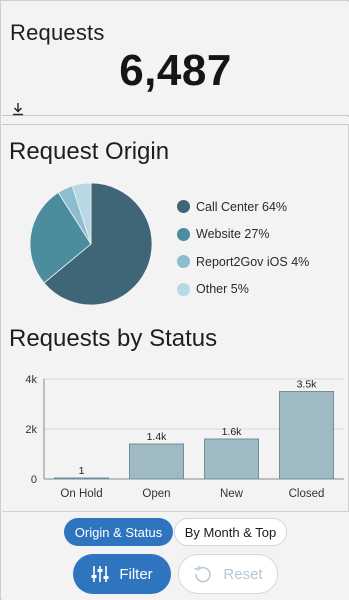 This screenshot has width=349, height=600. Describe the element at coordinates (157, 437) in the screenshot. I see `bar-value-label: 1.4k` at that location.